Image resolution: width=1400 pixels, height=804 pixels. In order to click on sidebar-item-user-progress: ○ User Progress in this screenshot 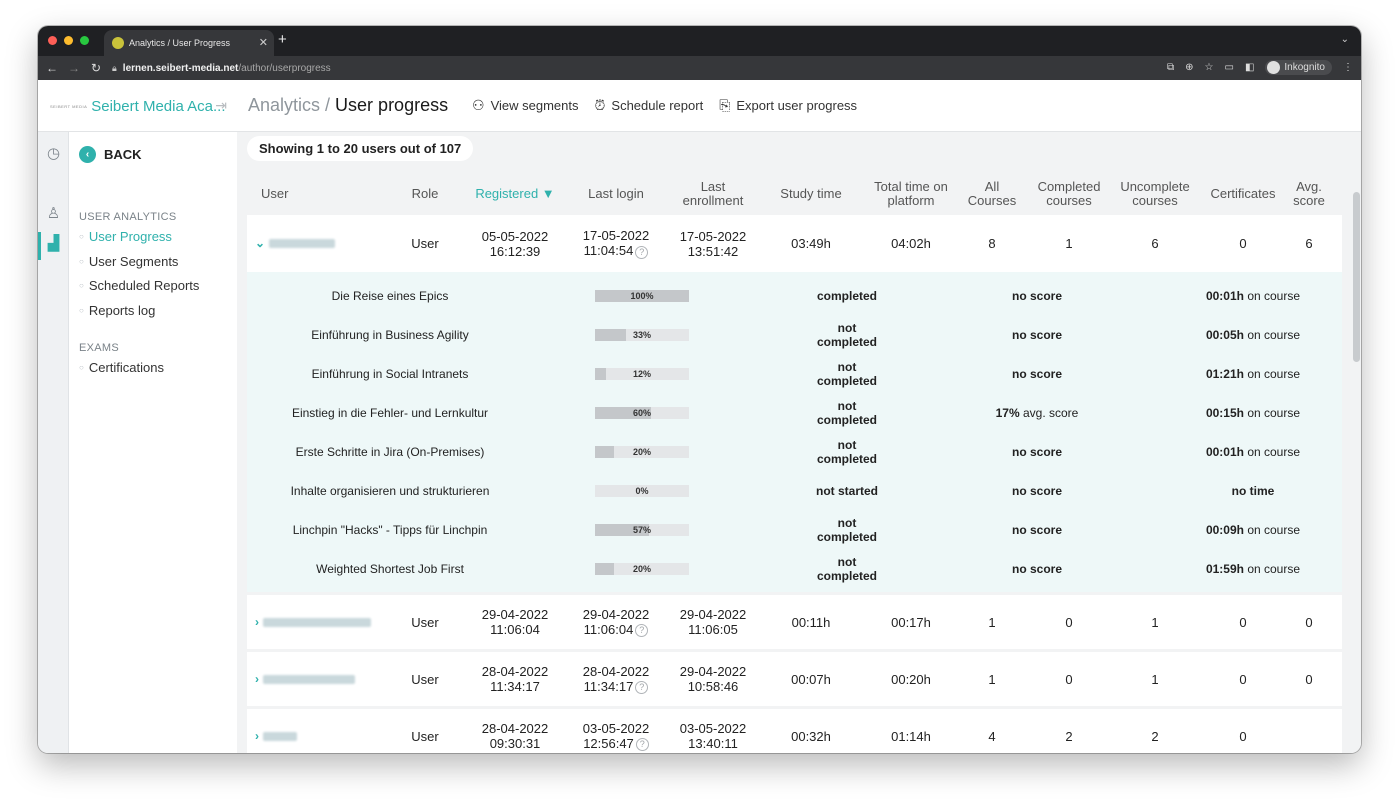, I will do `click(125, 236)`.